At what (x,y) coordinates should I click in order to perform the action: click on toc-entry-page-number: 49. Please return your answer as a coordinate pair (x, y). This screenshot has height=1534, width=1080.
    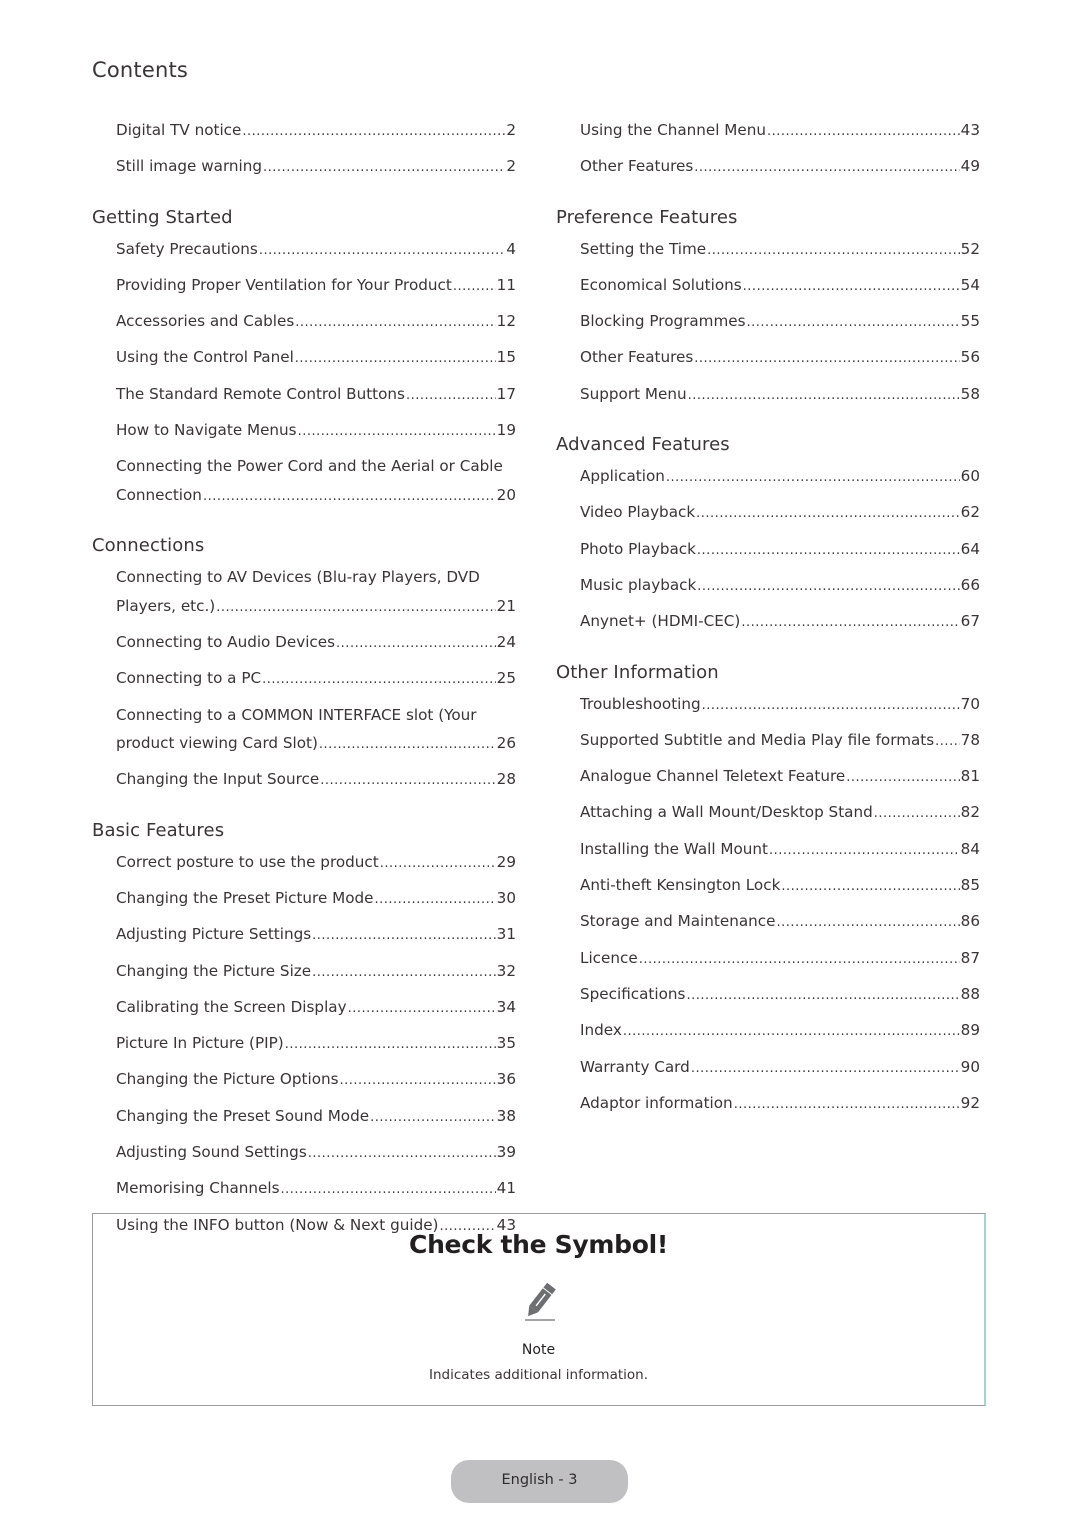
    Looking at the image, I should click on (970, 166).